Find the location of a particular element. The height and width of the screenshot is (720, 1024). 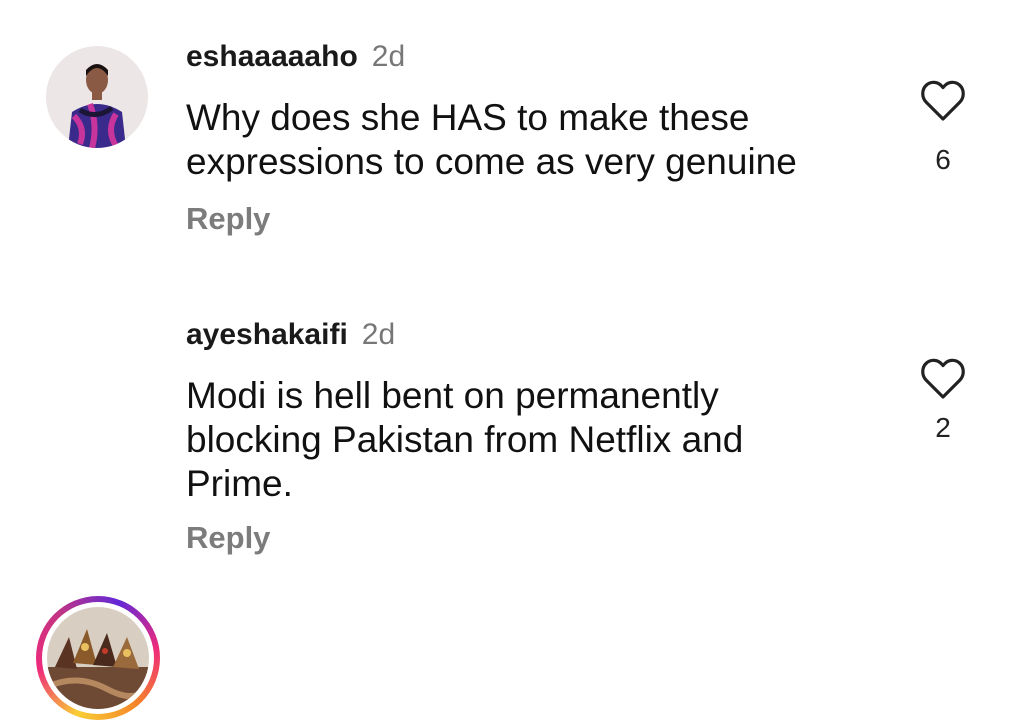

username: ayeshakaifi is located at coordinates (267, 334).